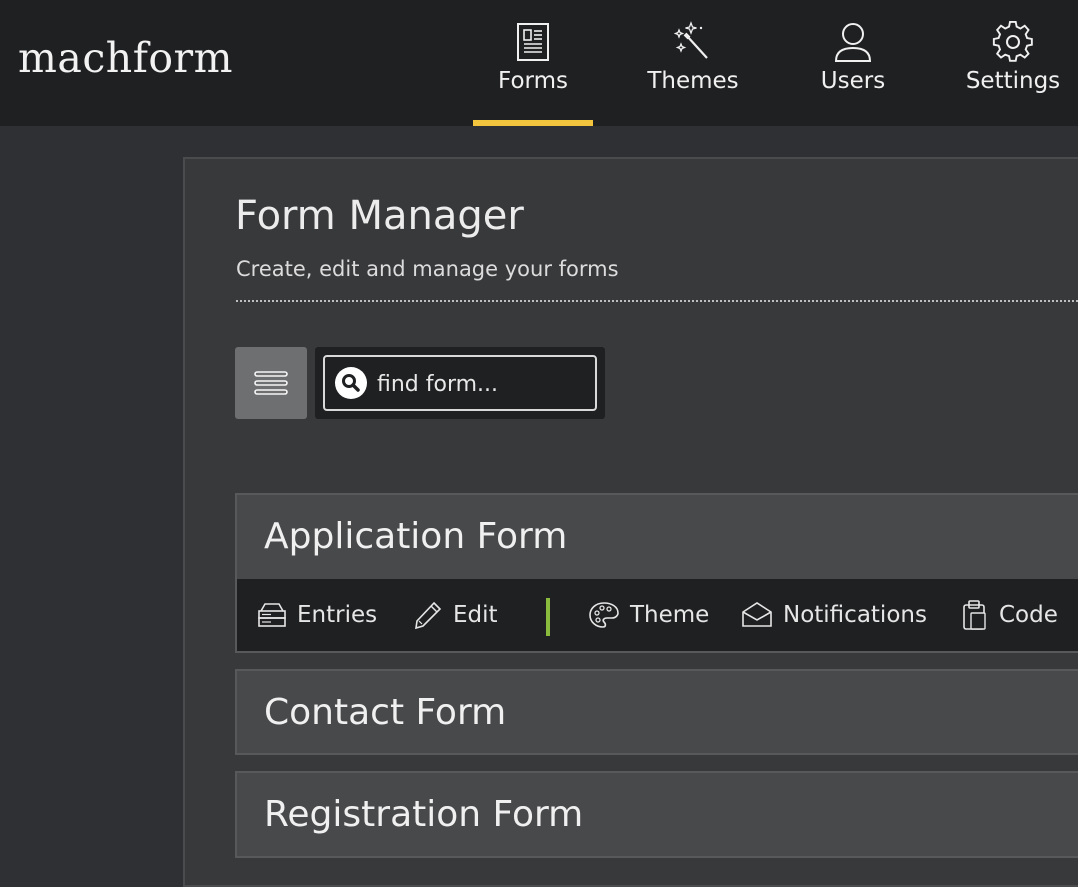 This screenshot has height=887, width=1078. I want to click on machform-logo: machform, so click(125, 58).